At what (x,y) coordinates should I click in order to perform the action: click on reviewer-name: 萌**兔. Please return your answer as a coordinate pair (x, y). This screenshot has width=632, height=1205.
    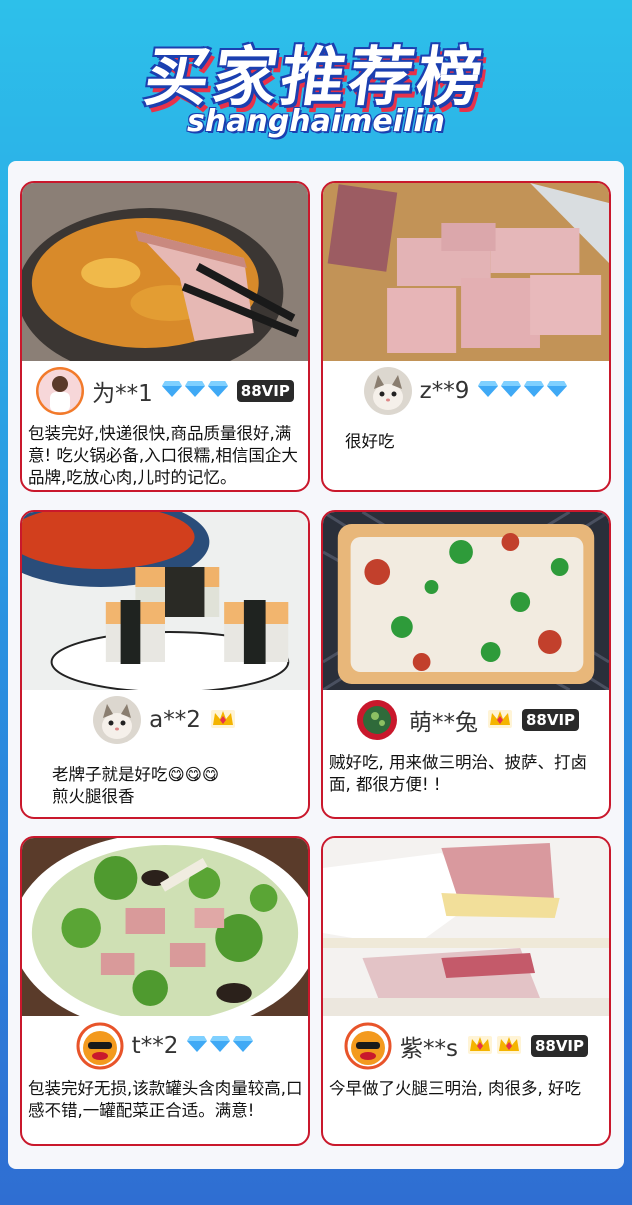
    Looking at the image, I should click on (443, 723).